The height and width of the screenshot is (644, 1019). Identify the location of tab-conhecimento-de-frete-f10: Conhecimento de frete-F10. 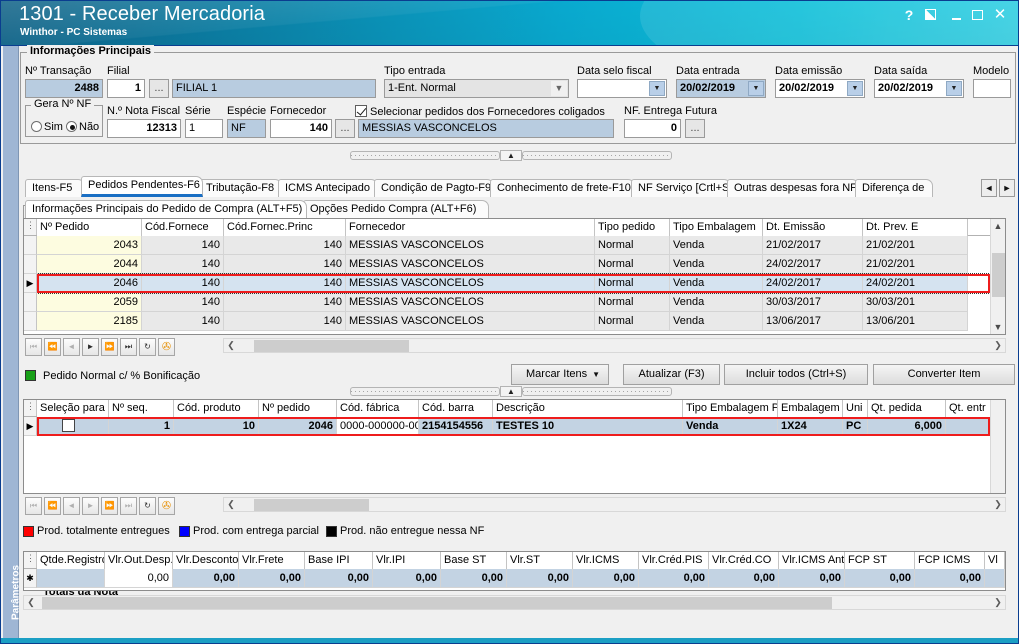
(562, 188).